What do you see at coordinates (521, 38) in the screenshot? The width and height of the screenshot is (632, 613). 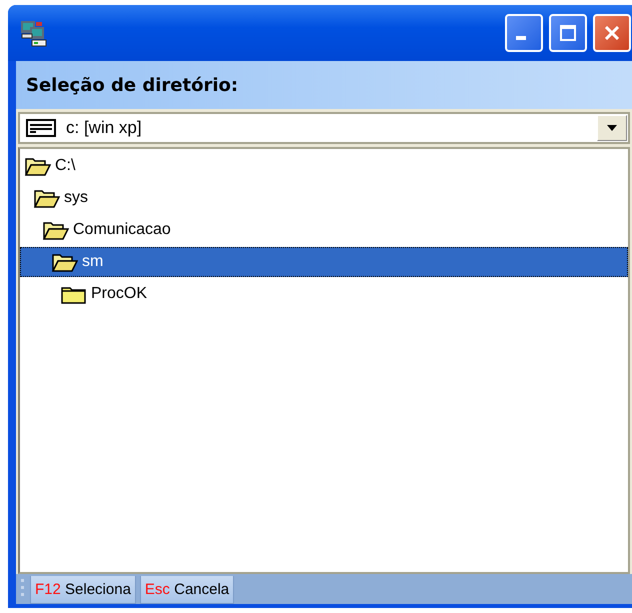 I see `minimize-icon` at bounding box center [521, 38].